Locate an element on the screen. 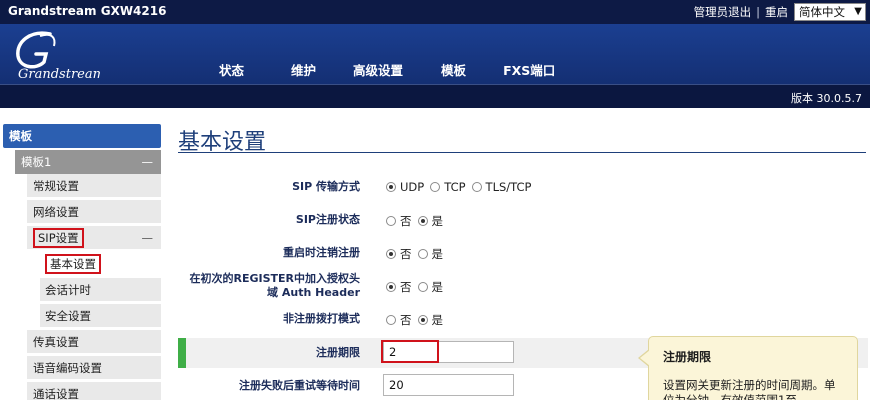  auth-header-label-line1: 在初次的REGISTER中加入授权头 is located at coordinates (274, 278).